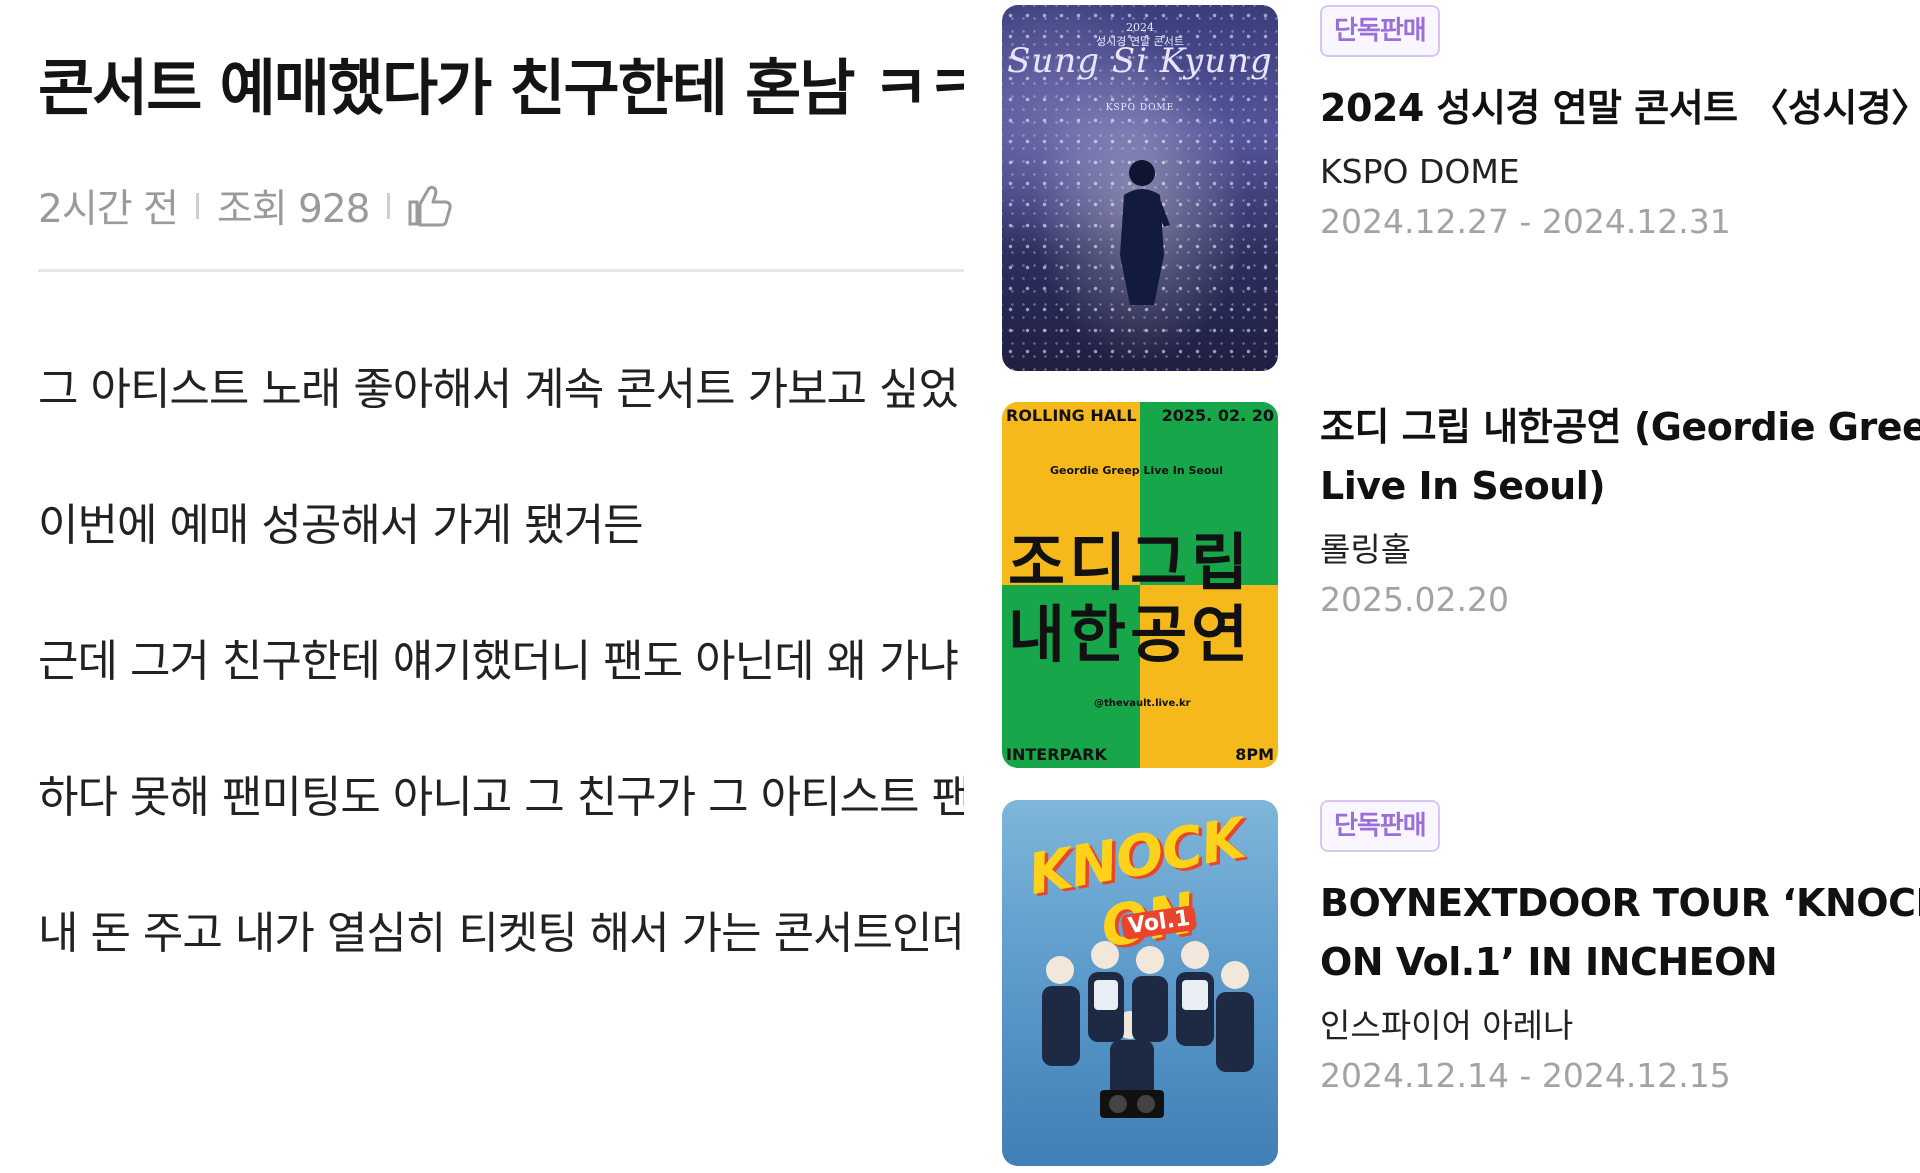  Describe the element at coordinates (431, 206) in the screenshot. I see `thumbs-up-icon` at that location.